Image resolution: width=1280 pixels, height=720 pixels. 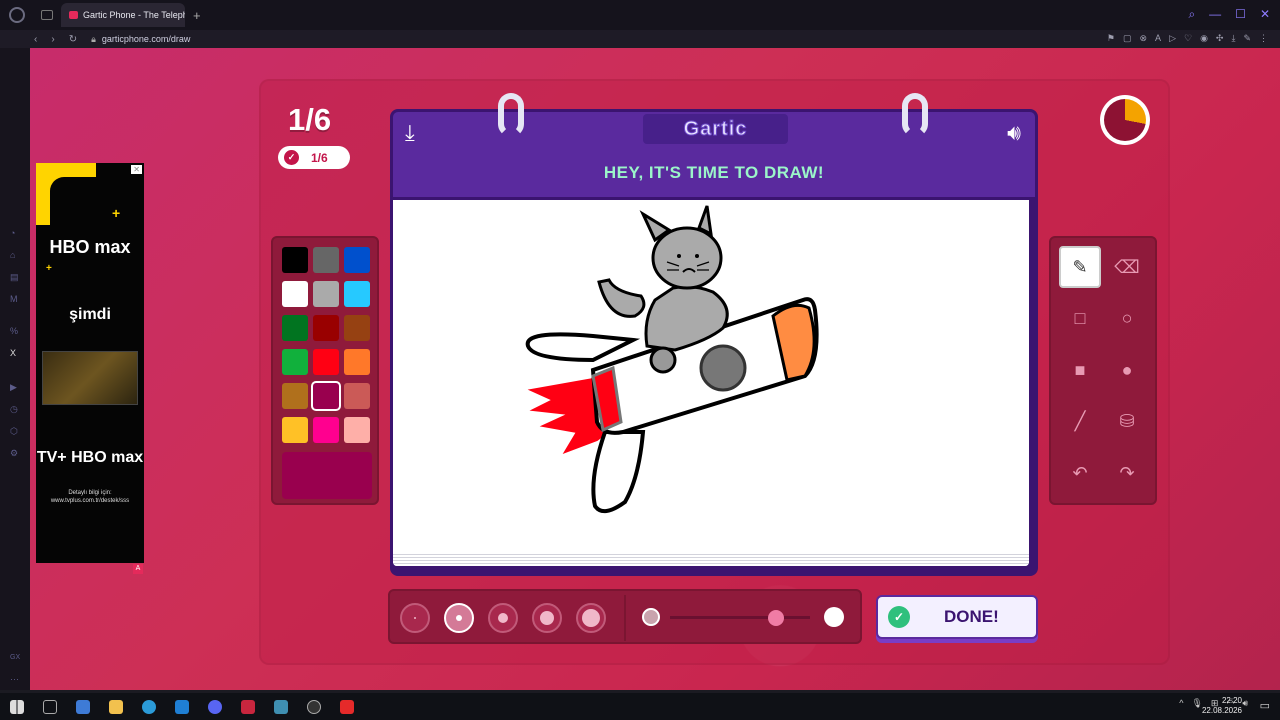 I want to click on app-icon, so click(x=281, y=706).